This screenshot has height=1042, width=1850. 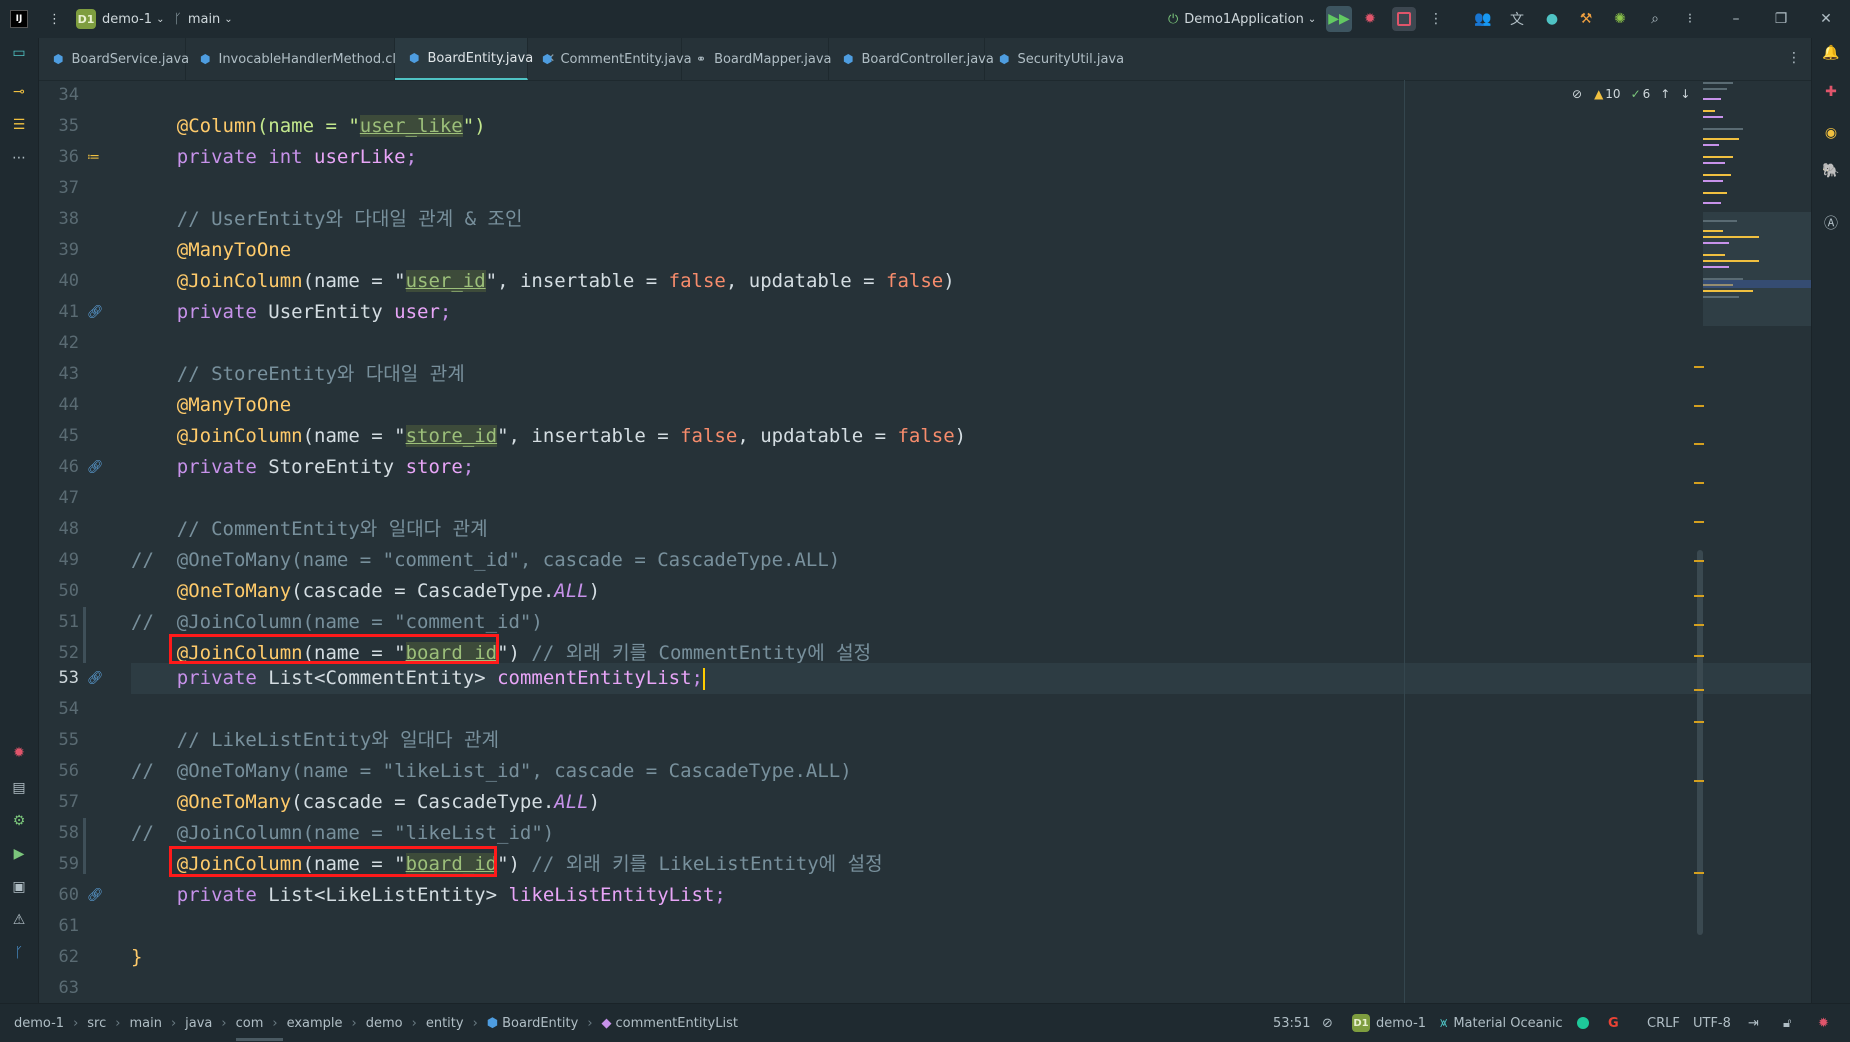 I want to click on minimap, so click(x=1757, y=205).